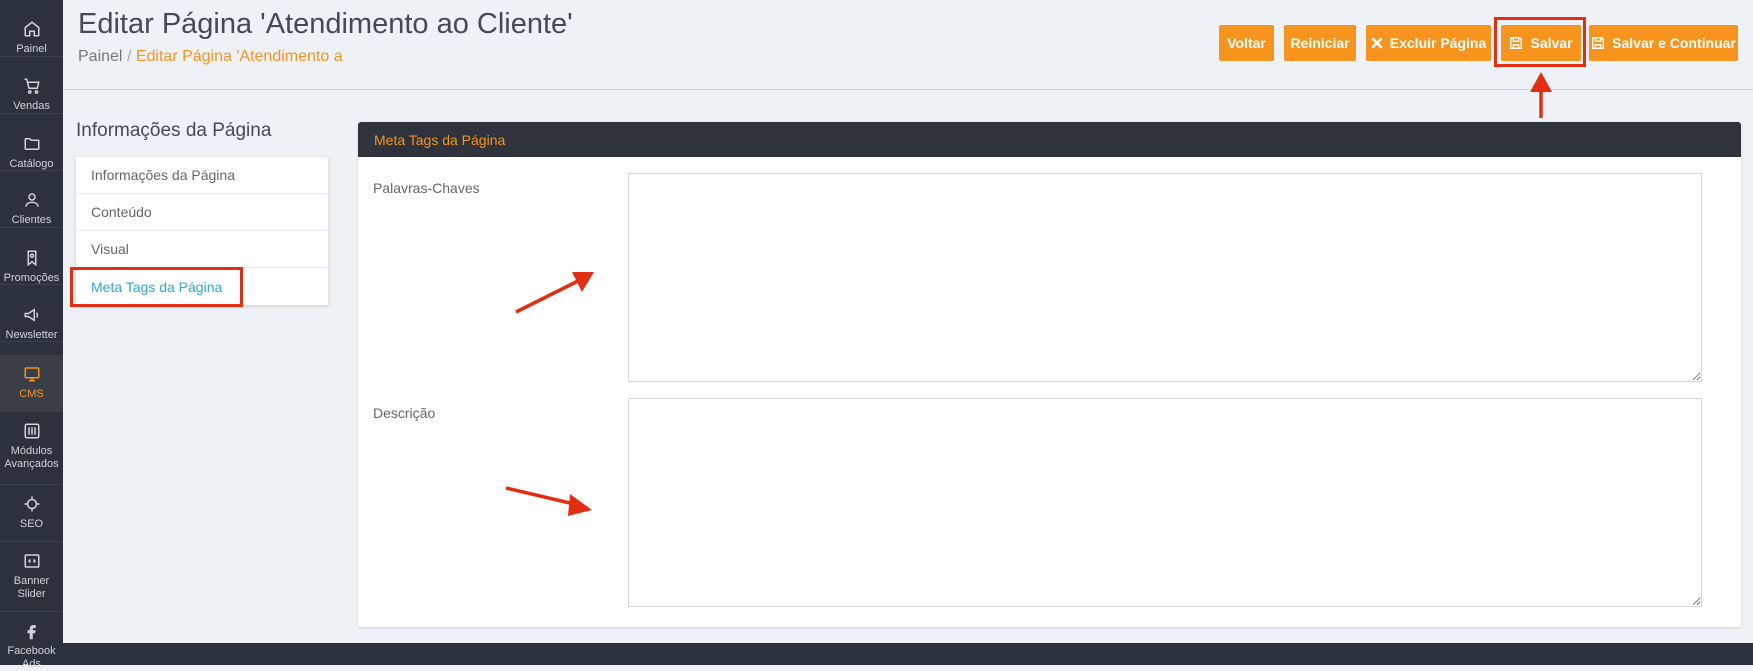  I want to click on sidebar-item-label: Banner Slider, so click(31, 587).